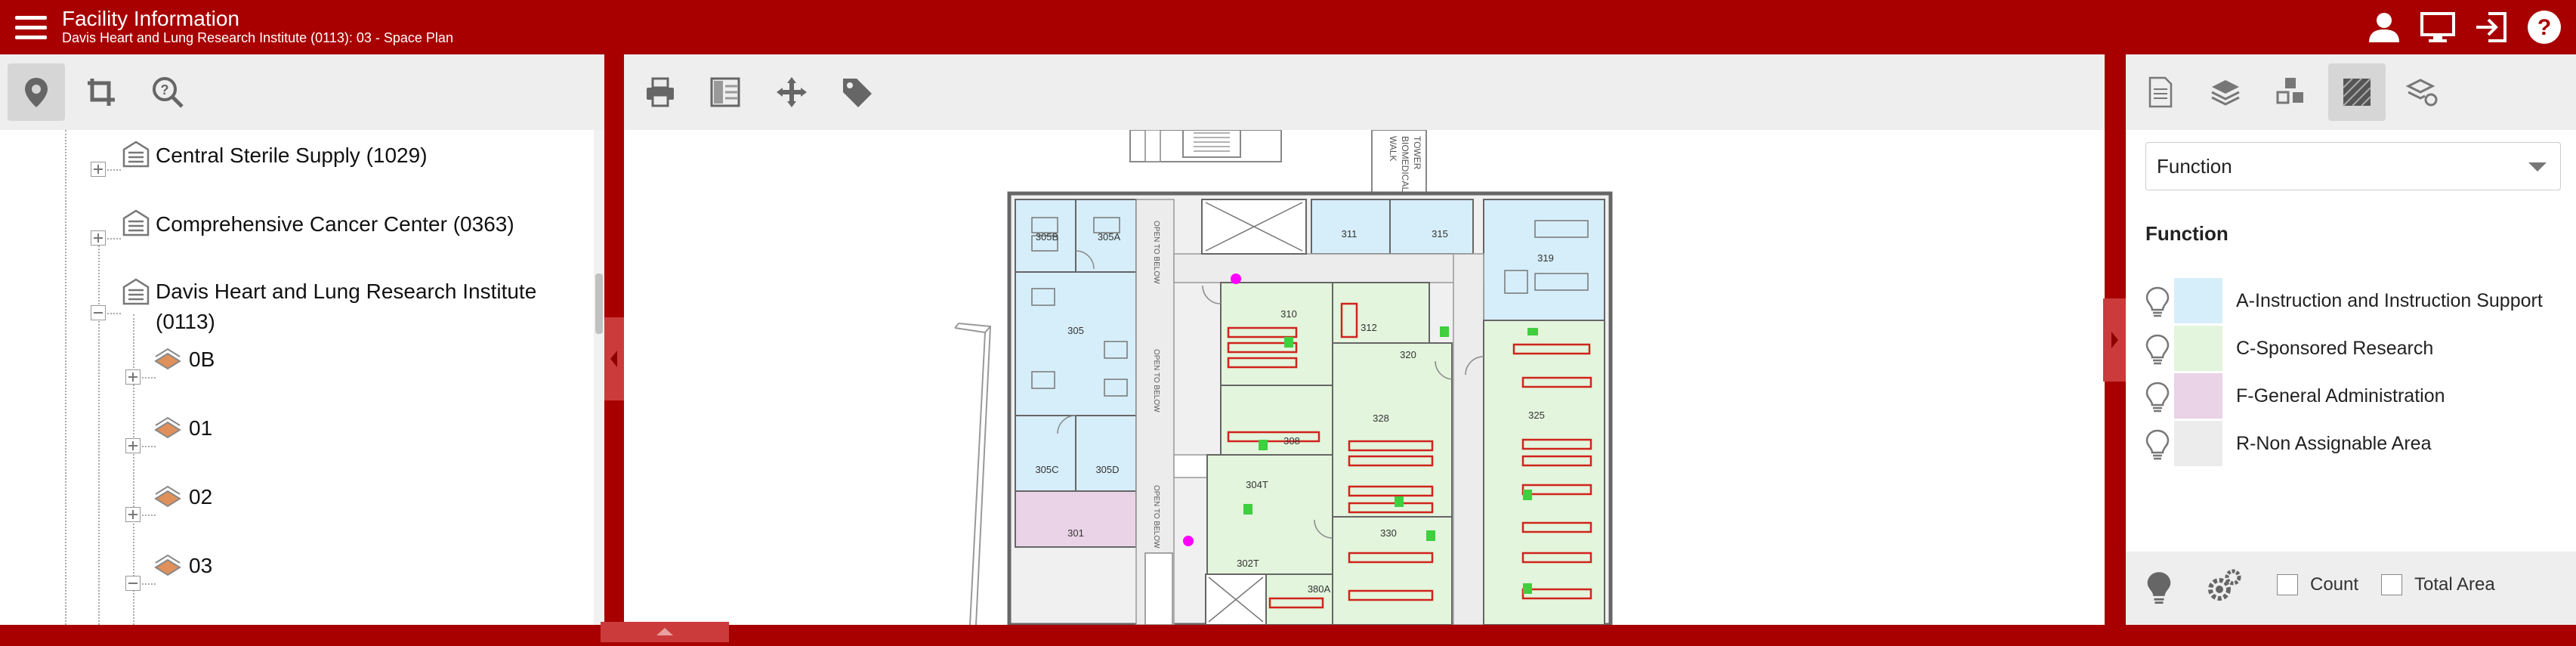  What do you see at coordinates (1278, 162) in the screenshot?
I see `stair-tower` at bounding box center [1278, 162].